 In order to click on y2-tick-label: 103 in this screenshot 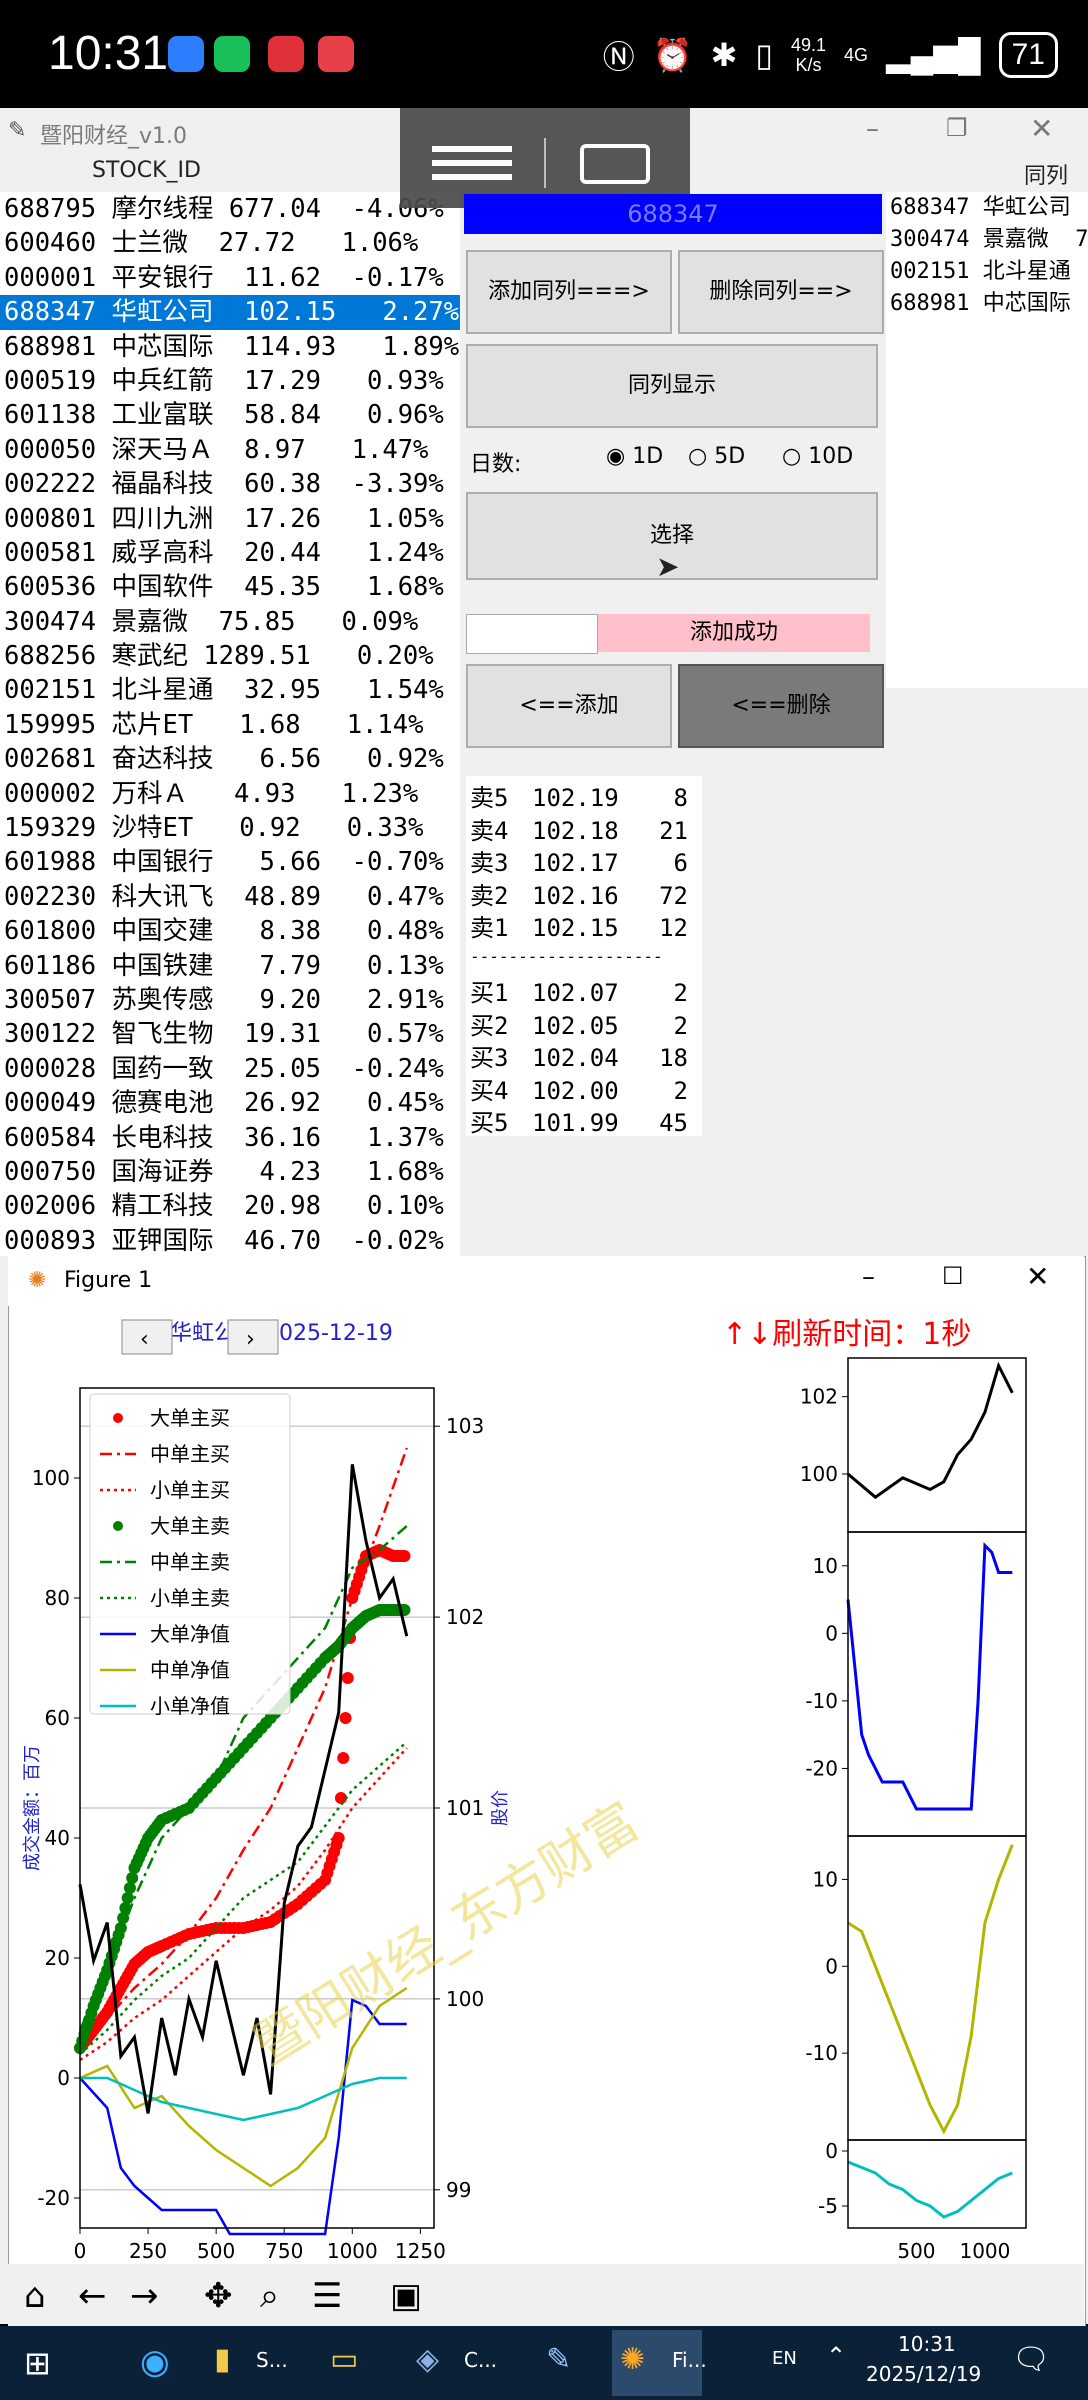, I will do `click(465, 1426)`.